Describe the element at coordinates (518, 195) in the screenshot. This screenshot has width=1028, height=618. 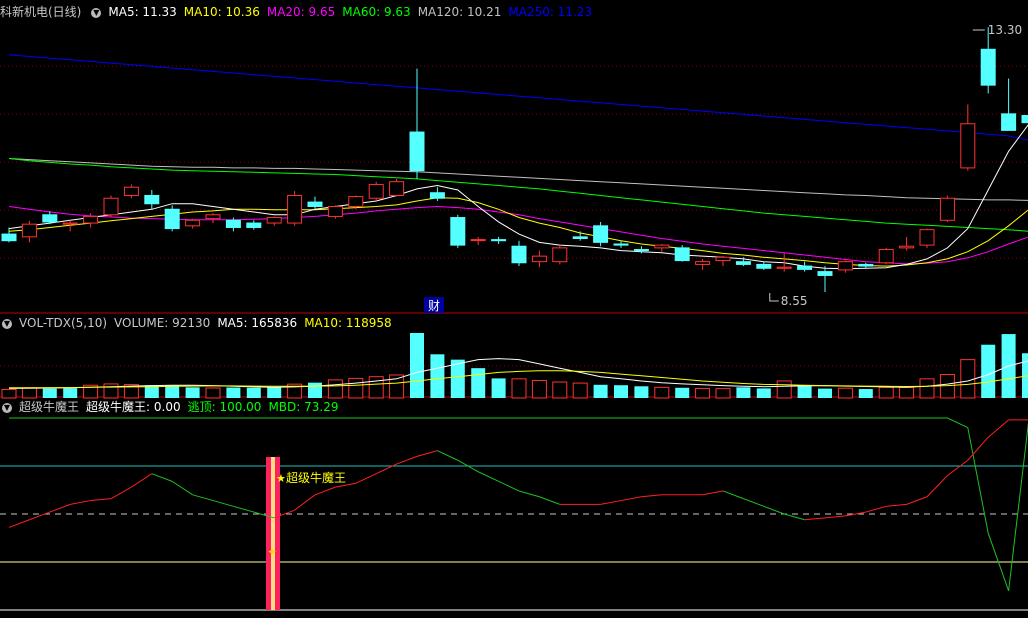
I see `ma-line-ma60` at that location.